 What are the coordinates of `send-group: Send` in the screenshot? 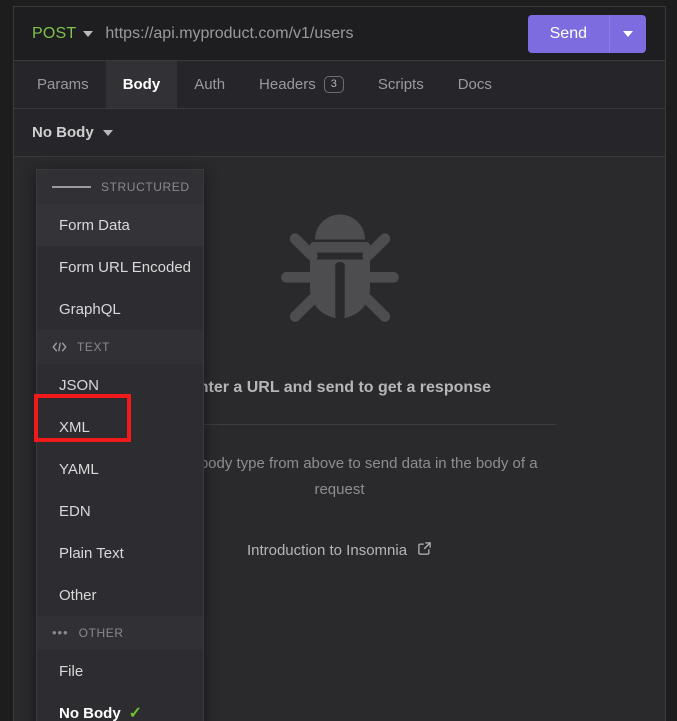 It's located at (586, 33).